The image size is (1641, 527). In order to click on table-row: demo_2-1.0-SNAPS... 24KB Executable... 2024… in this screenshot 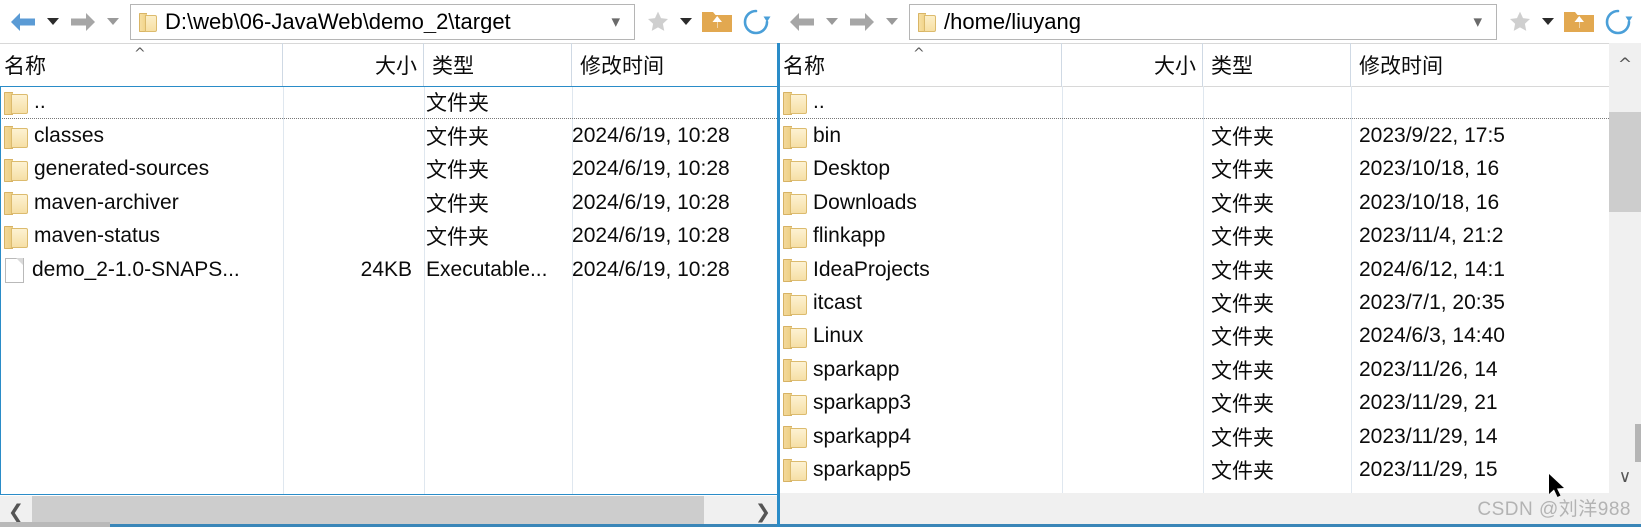, I will do `click(389, 269)`.